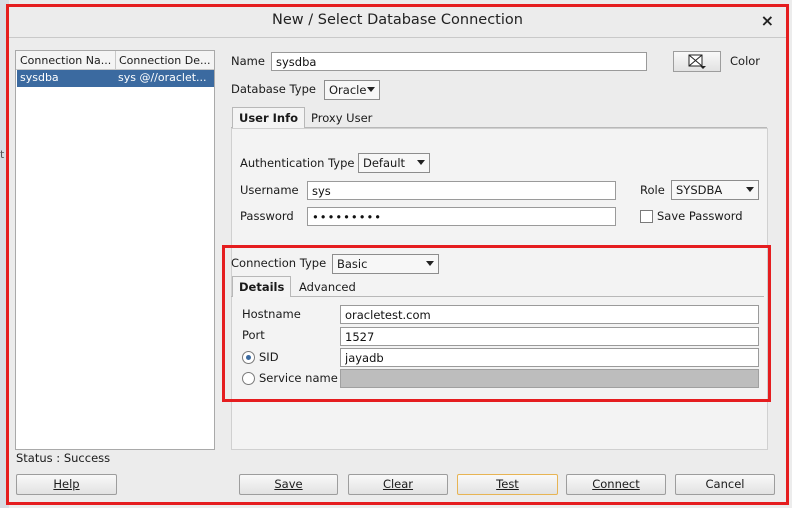  Describe the element at coordinates (384, 163) in the screenshot. I see `authentication-type-value: Default` at that location.